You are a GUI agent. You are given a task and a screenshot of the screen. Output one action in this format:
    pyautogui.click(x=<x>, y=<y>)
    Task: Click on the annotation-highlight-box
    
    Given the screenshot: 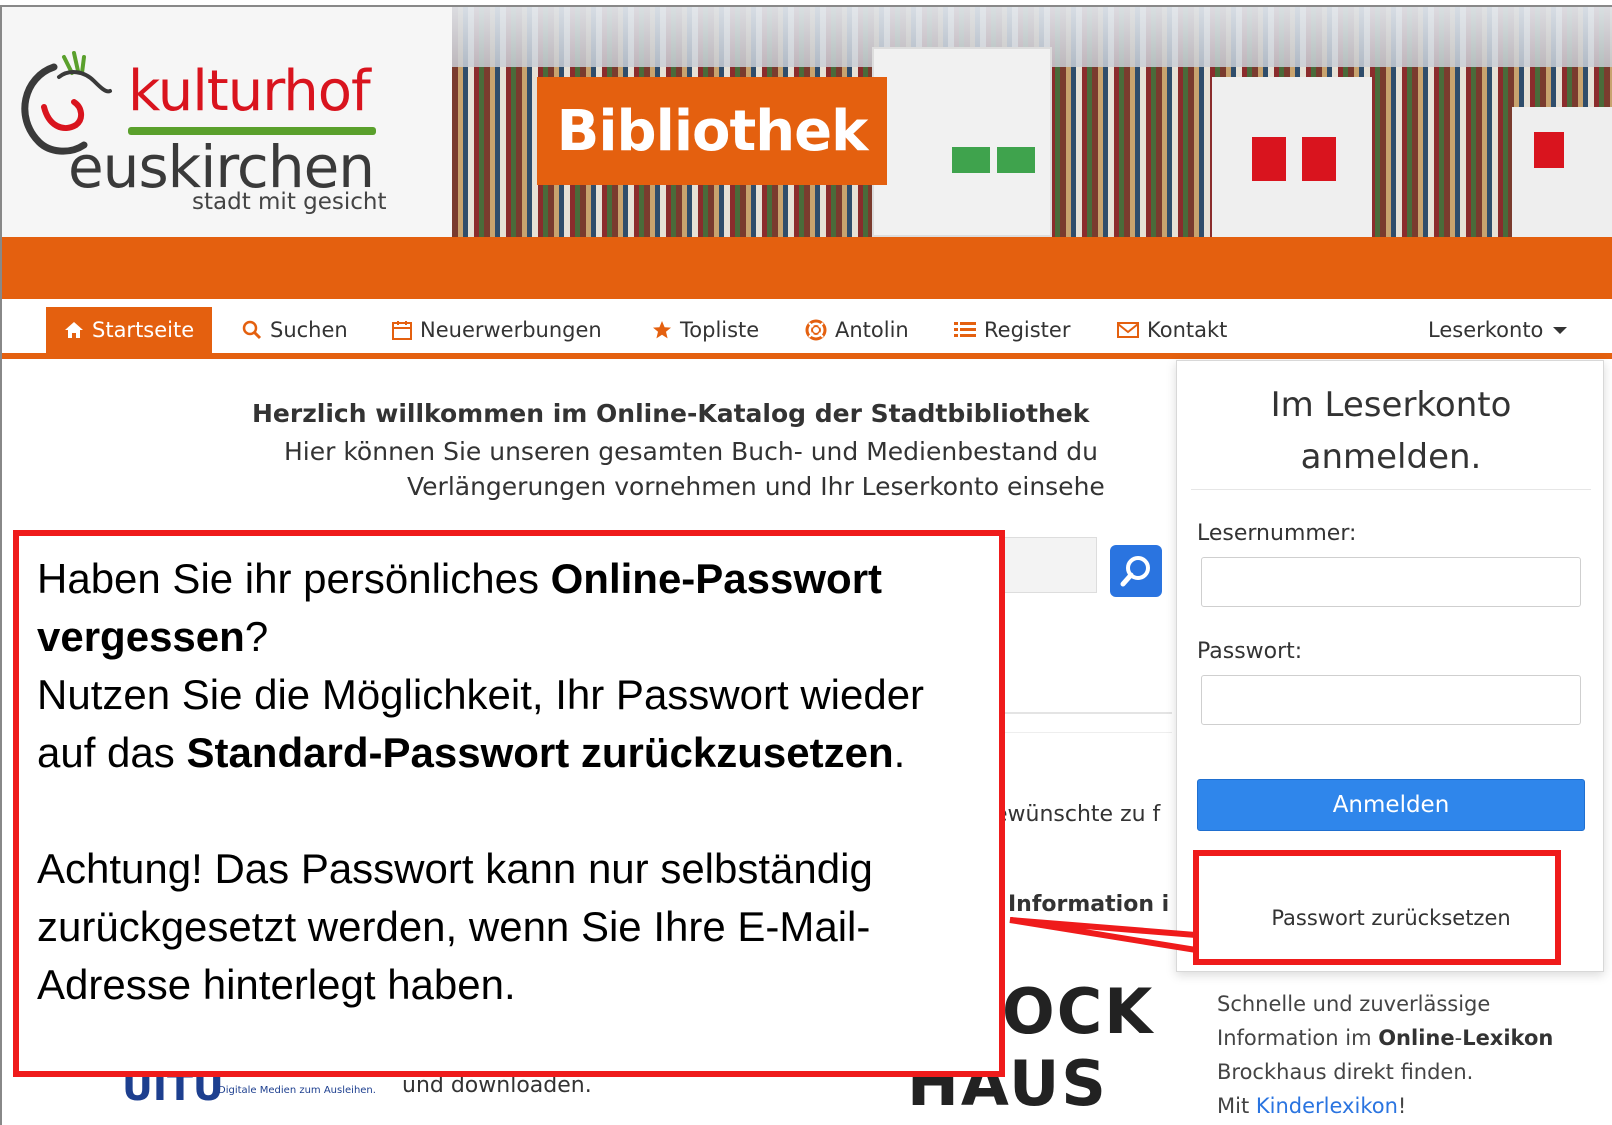 What is the action you would take?
    pyautogui.click(x=1377, y=907)
    